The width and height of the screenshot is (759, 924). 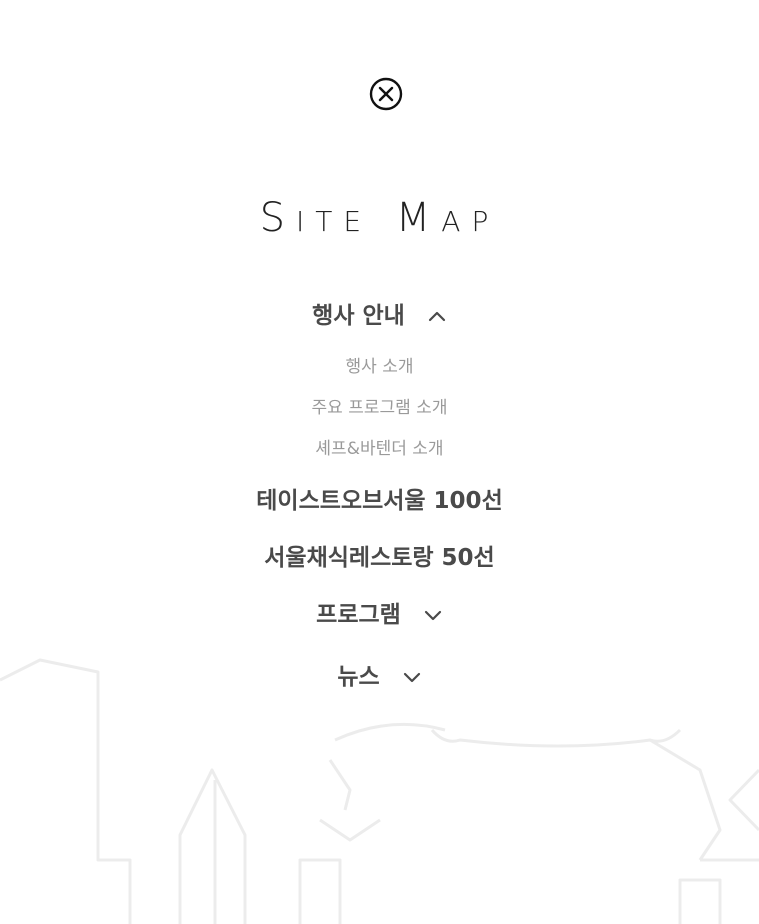 What do you see at coordinates (358, 315) in the screenshot?
I see `menu-item-label: 행사 안내` at bounding box center [358, 315].